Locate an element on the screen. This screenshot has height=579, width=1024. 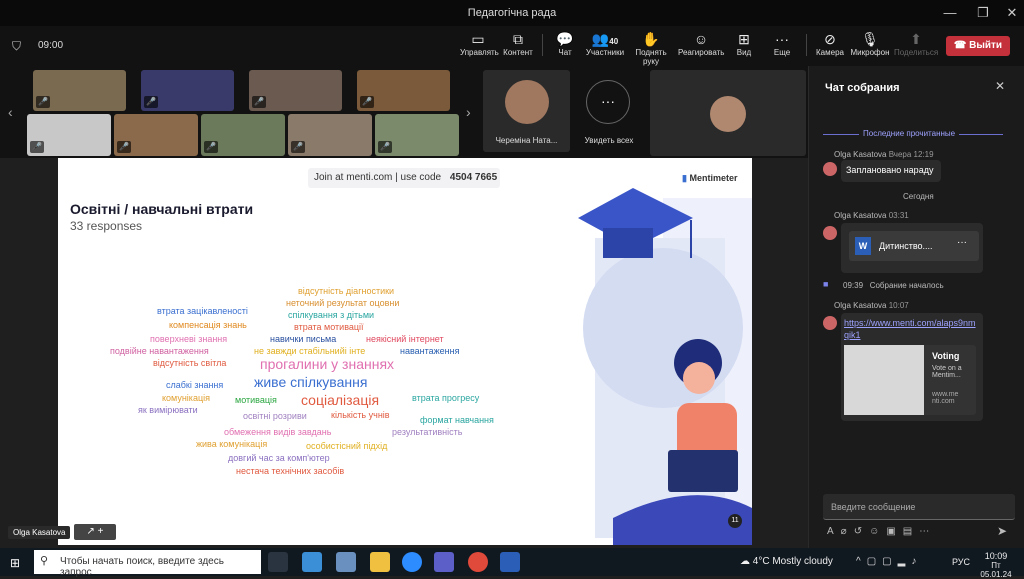
file-message: W Дитинство.... ··· is located at coordinates (912, 248).